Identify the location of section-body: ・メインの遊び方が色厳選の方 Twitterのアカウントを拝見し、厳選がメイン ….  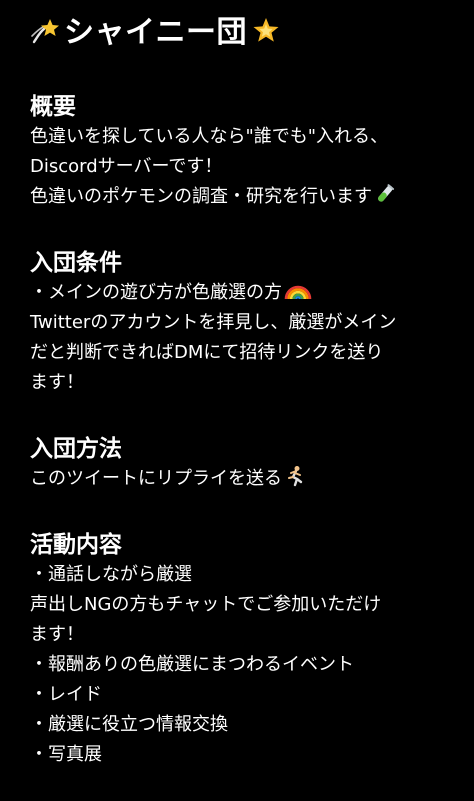
(240, 338).